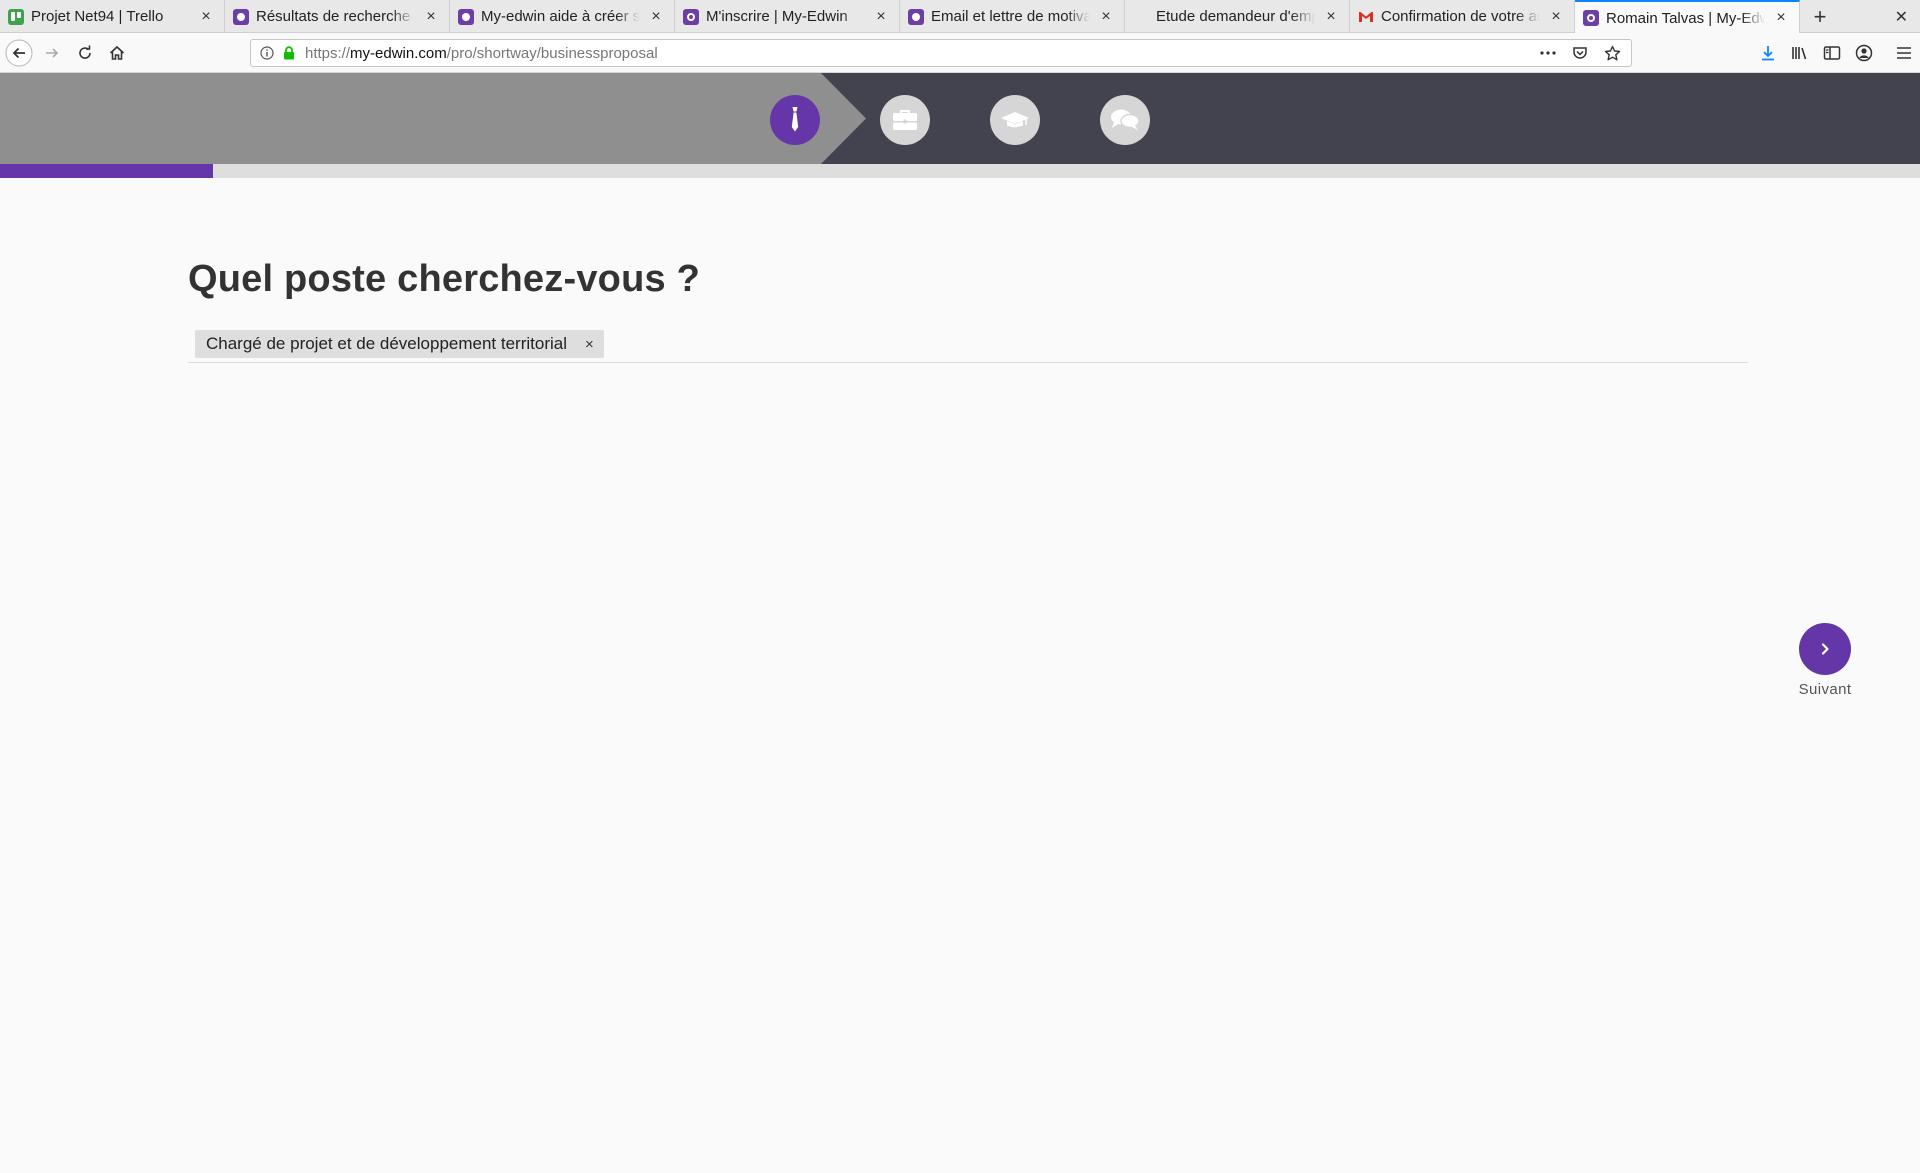  Describe the element at coordinates (1901, 17) in the screenshot. I see `window-close-icon: ✕` at that location.